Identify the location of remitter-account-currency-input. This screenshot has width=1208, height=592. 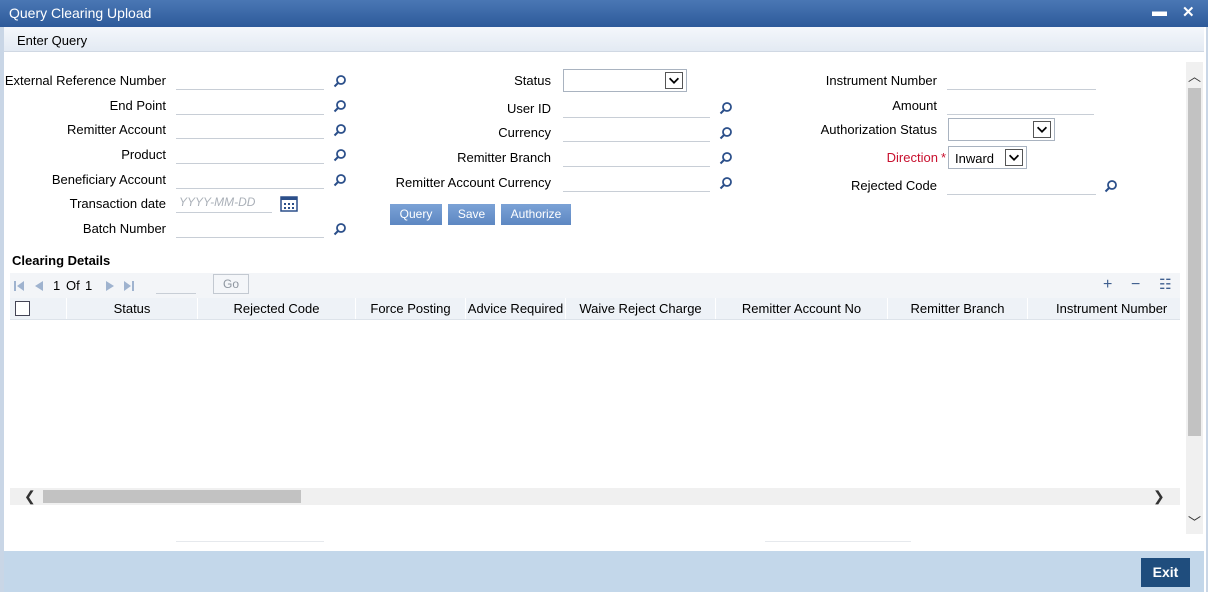
(636, 181).